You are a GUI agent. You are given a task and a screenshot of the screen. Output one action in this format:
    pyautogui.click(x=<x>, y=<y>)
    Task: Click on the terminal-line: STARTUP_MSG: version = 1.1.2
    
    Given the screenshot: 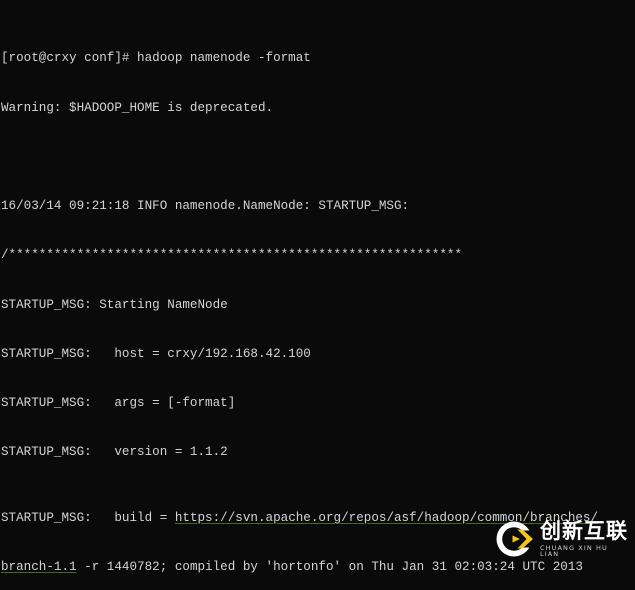 What is the action you would take?
    pyautogui.click(x=114, y=452)
    